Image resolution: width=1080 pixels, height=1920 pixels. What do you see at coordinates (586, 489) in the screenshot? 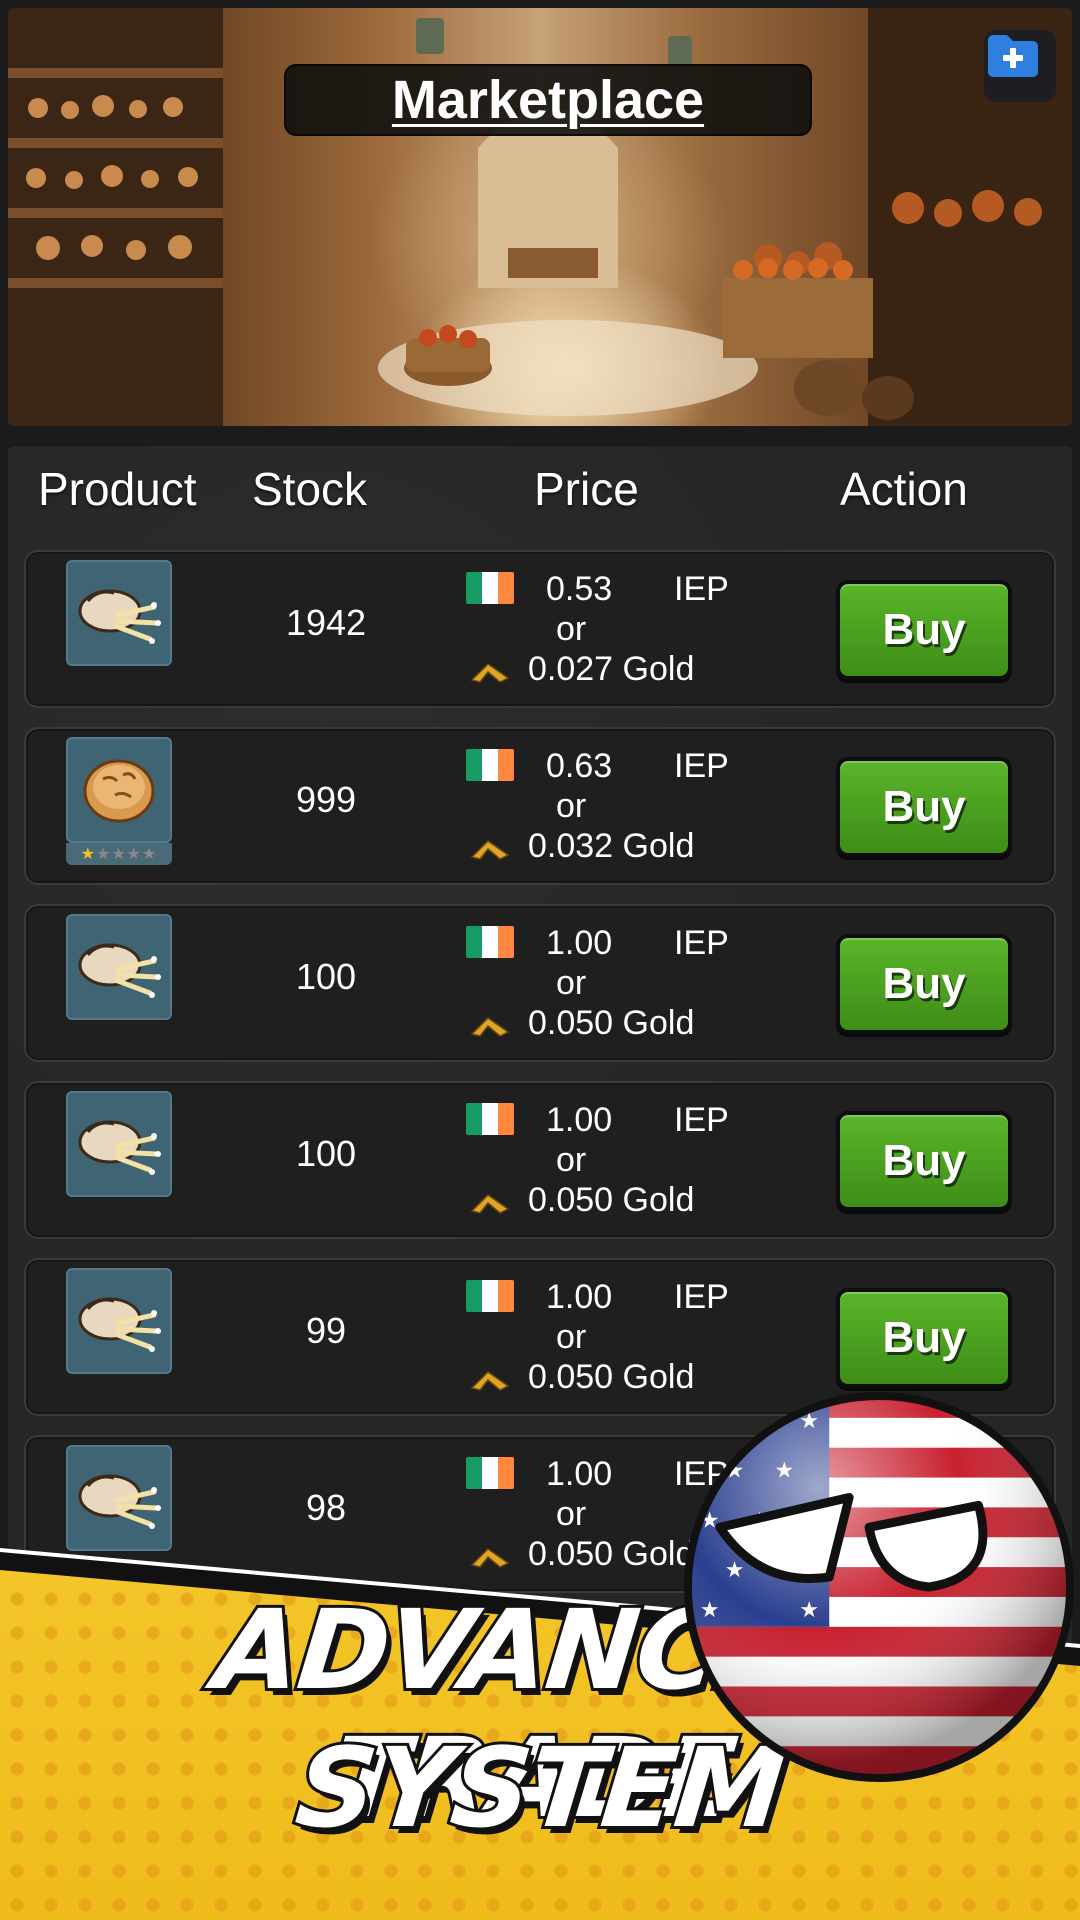
I see `column-header-price: Price` at bounding box center [586, 489].